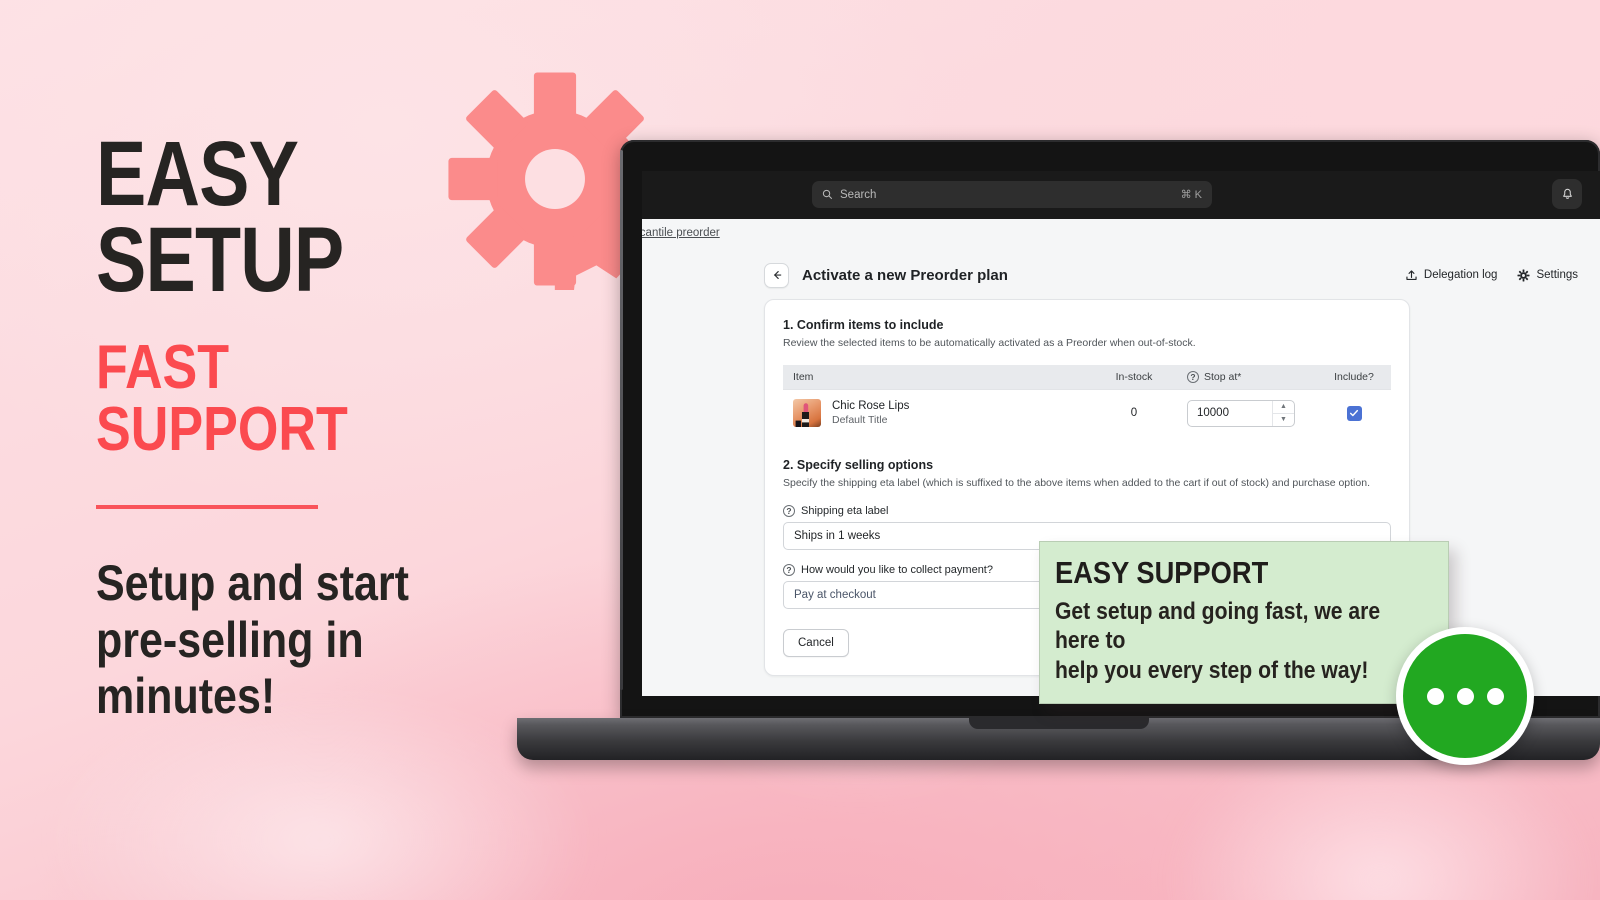 The height and width of the screenshot is (900, 1600). What do you see at coordinates (222, 399) in the screenshot?
I see `promo-subhead: FAST SUPPORT` at bounding box center [222, 399].